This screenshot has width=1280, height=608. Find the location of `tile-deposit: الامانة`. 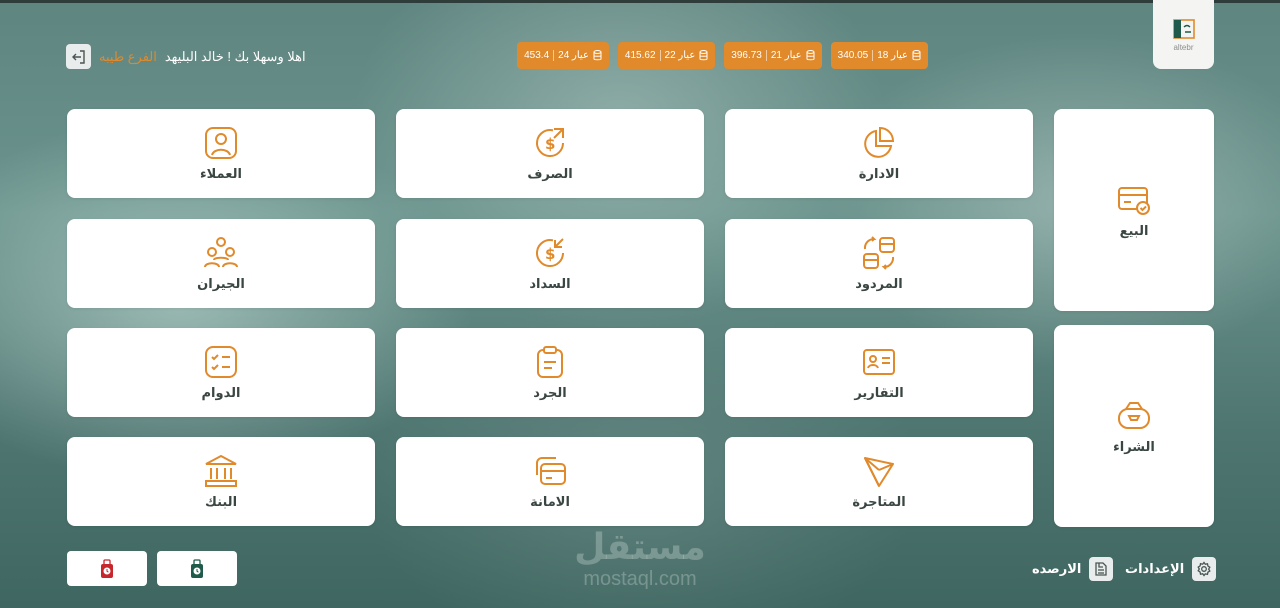

tile-deposit: الامانة is located at coordinates (550, 481).